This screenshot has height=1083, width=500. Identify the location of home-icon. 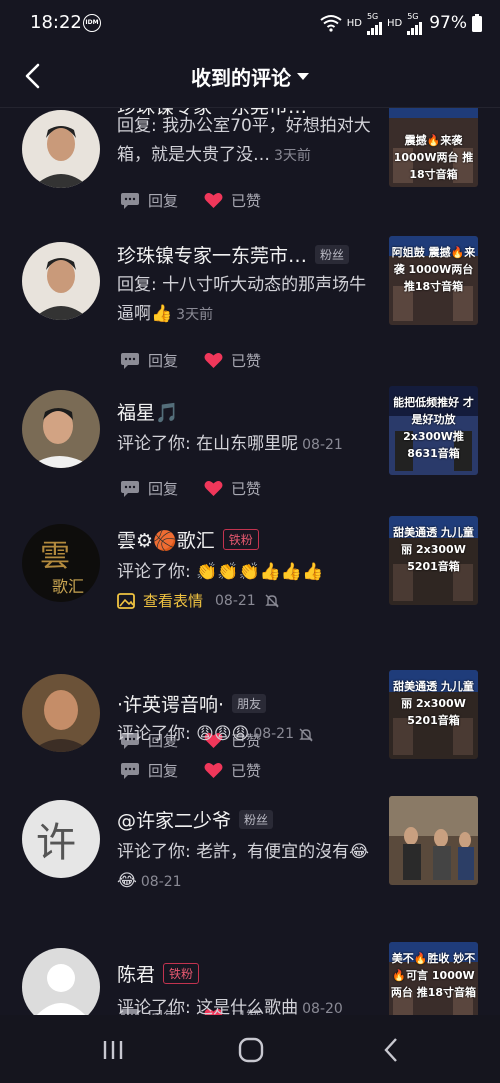
(251, 1050).